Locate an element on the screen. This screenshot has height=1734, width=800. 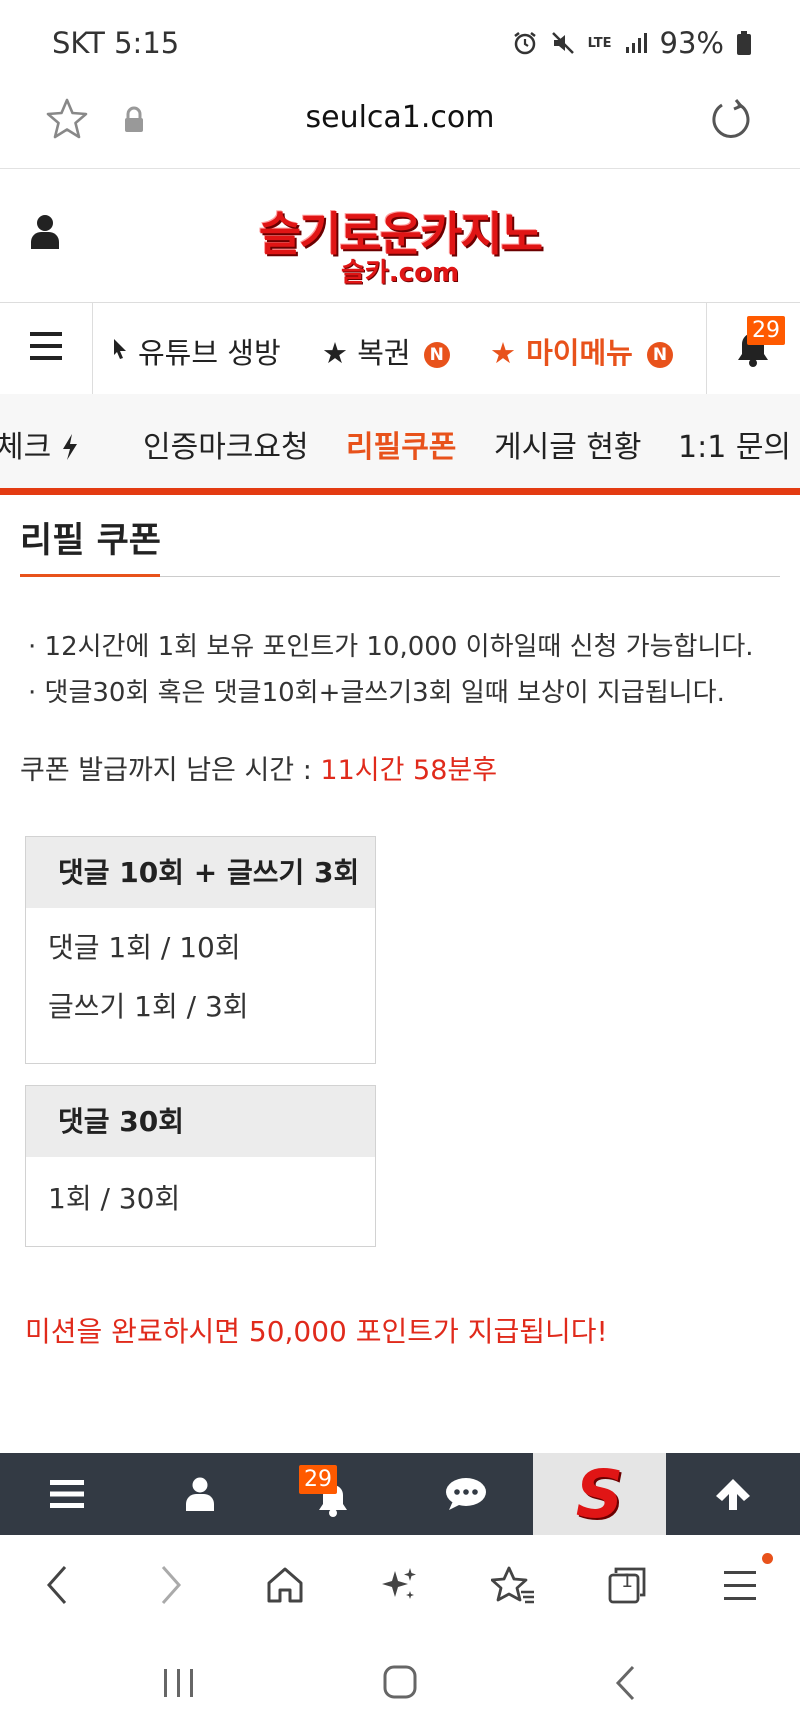
recent-apps-icon is located at coordinates (179, 1683).